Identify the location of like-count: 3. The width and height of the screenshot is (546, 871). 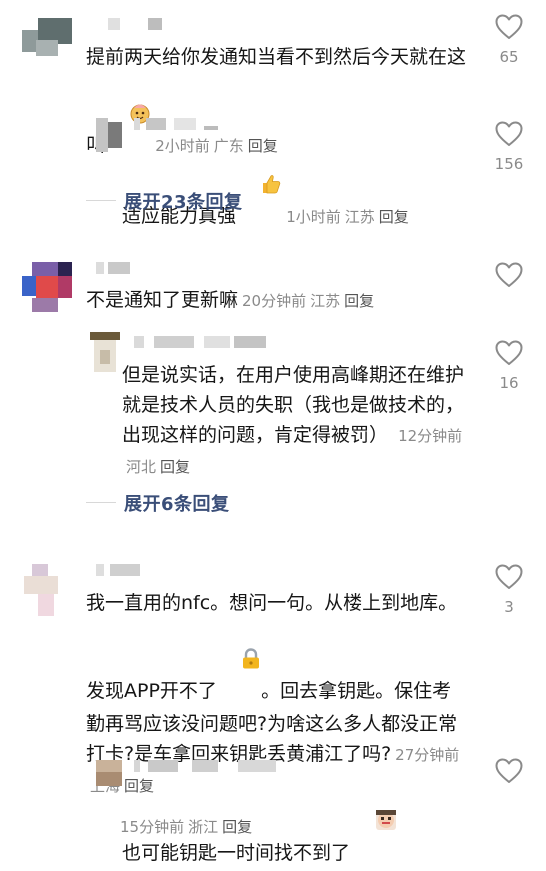
(509, 607).